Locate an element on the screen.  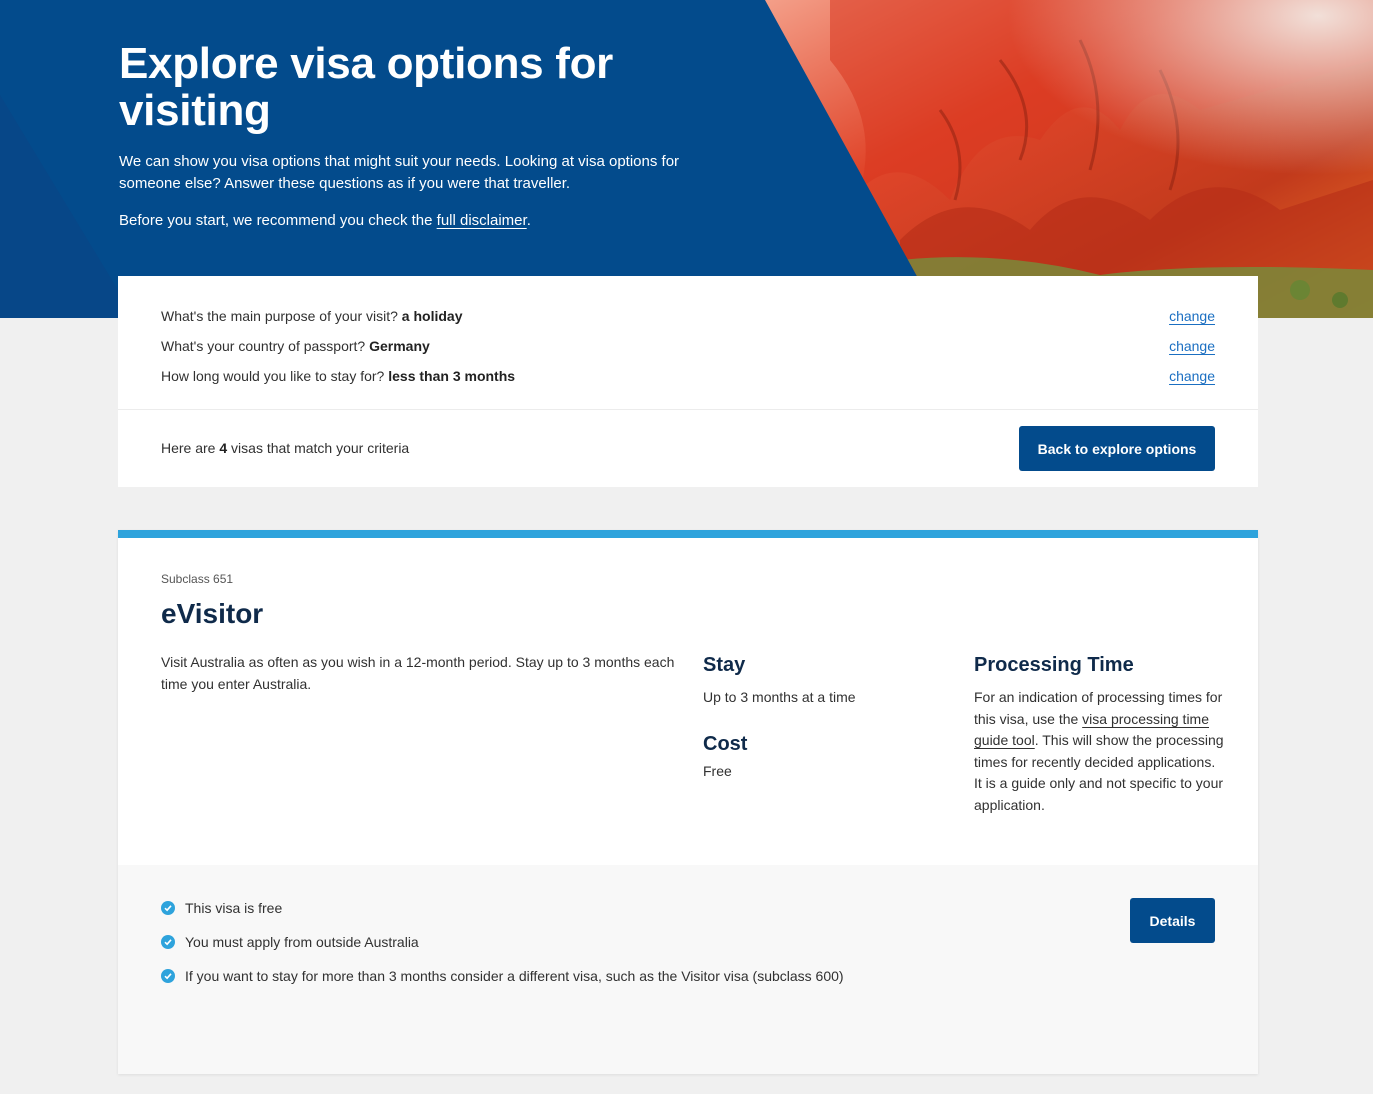
criteria-question: What's the main purpose of your visit? is located at coordinates (281, 316).